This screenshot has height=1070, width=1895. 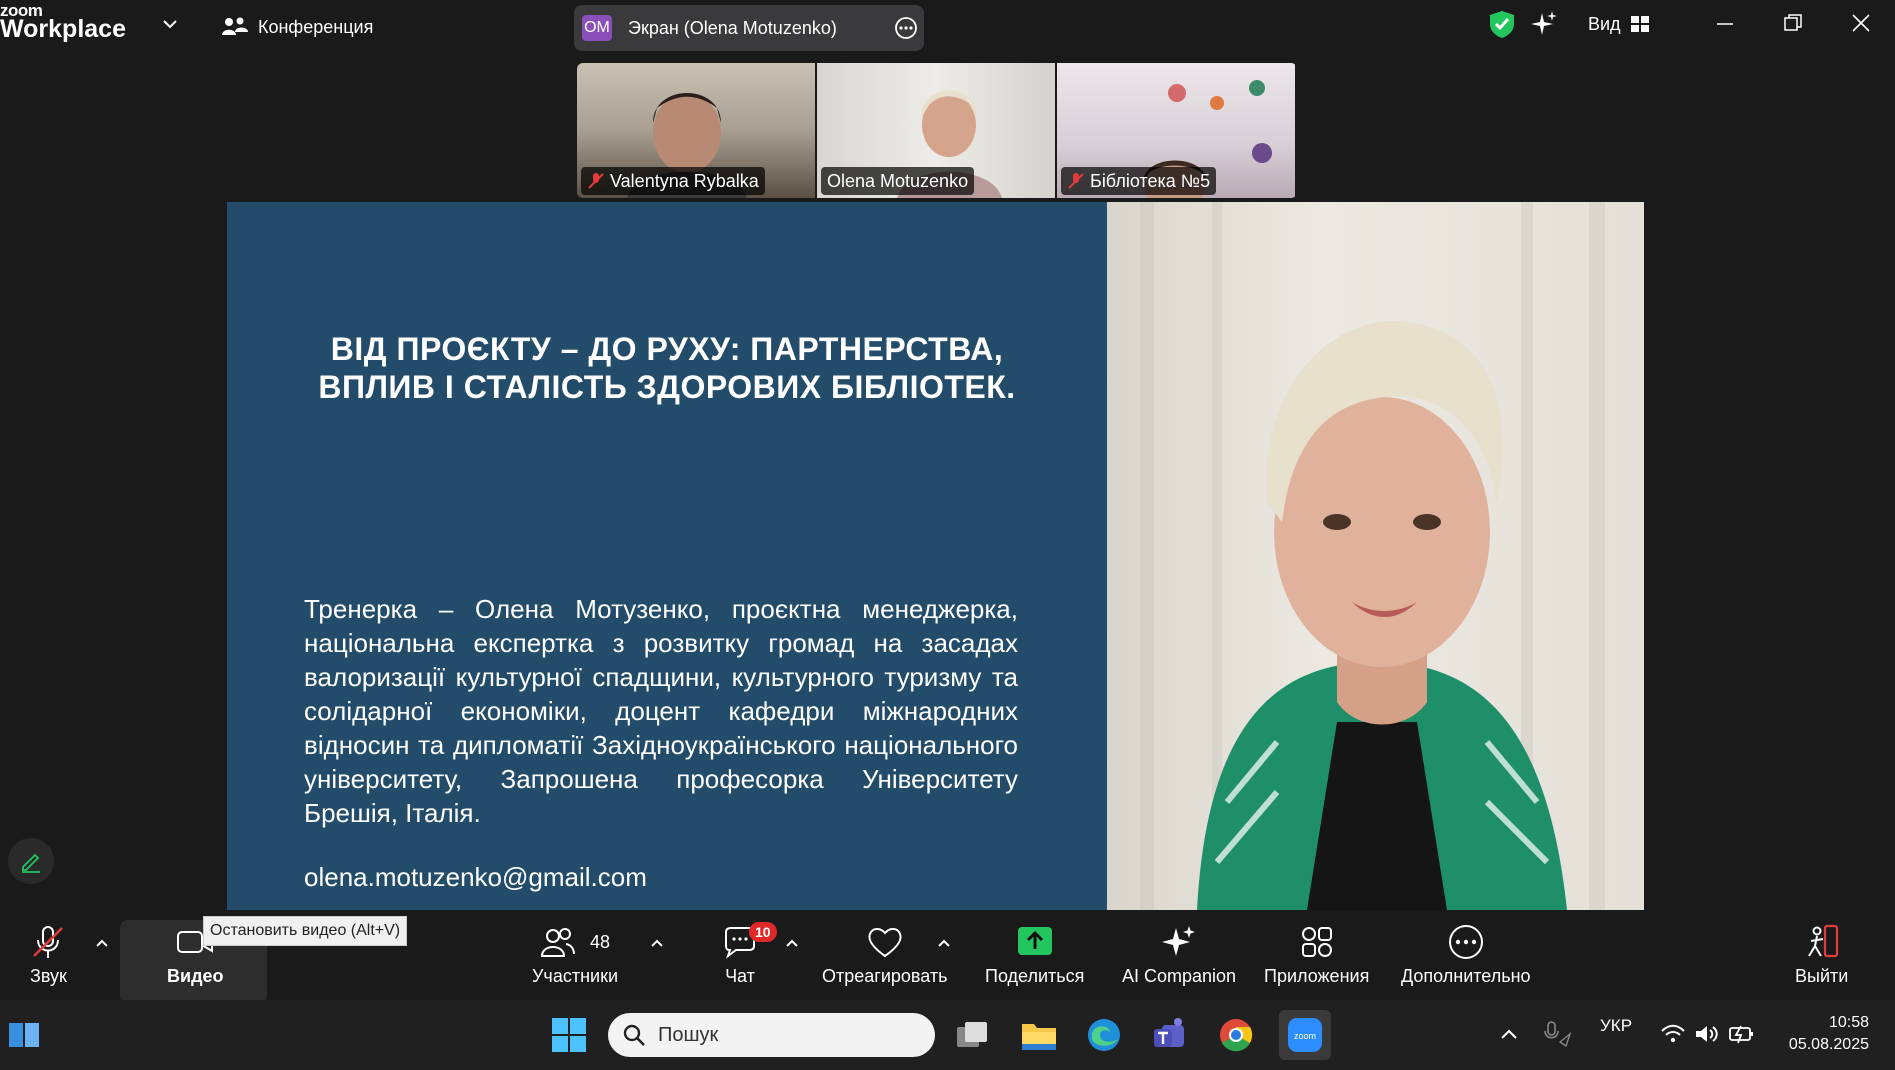 I want to click on apps-icon, so click(x=1316, y=942).